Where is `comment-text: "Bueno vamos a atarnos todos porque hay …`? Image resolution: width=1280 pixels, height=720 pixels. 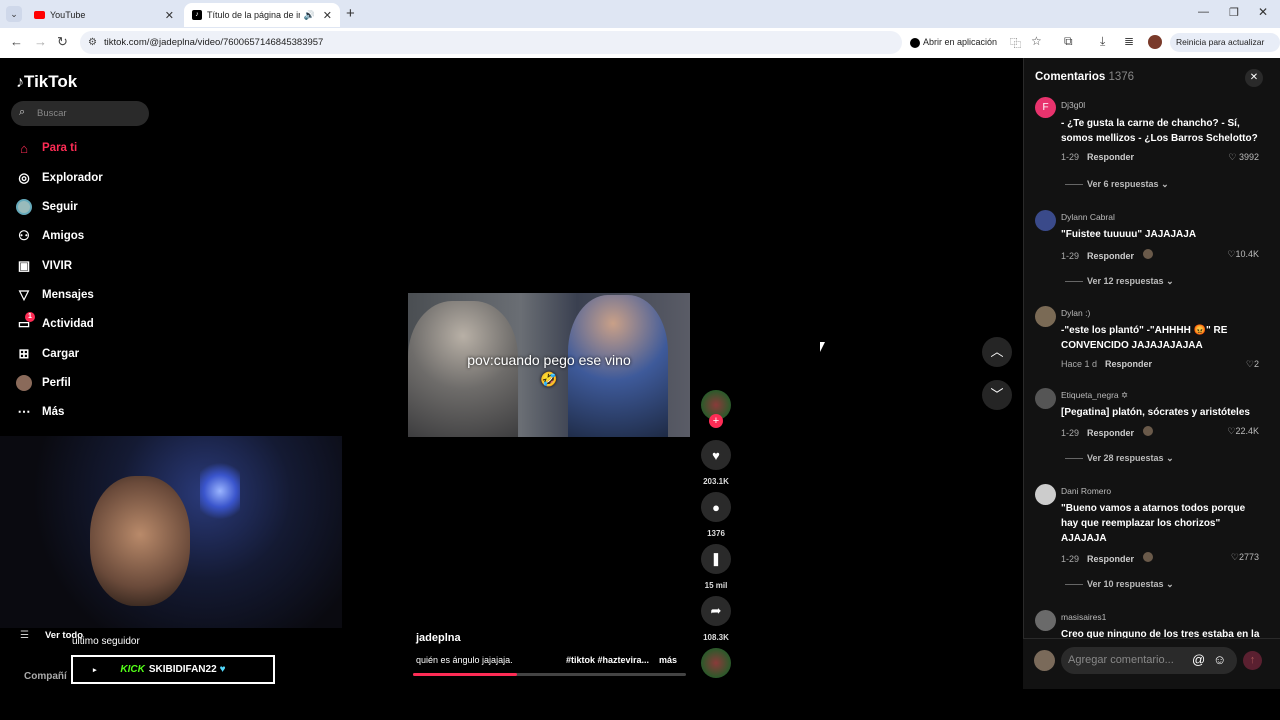 comment-text: "Bueno vamos a atarnos todos porque hay … is located at coordinates (1153, 523).